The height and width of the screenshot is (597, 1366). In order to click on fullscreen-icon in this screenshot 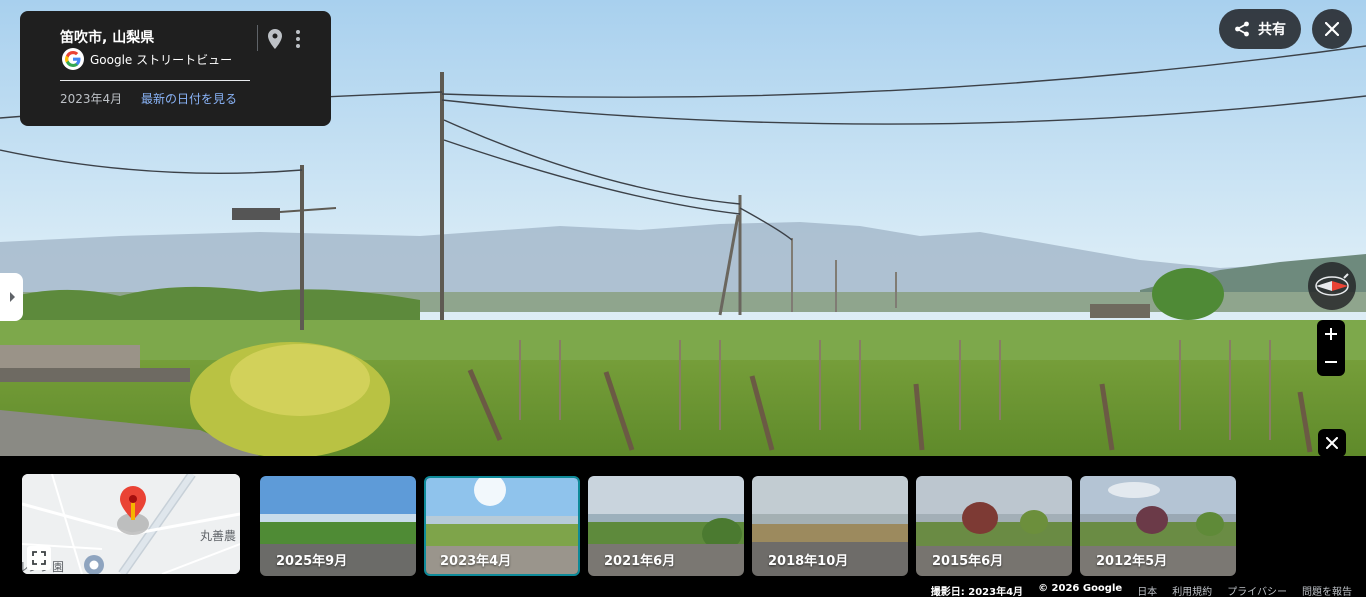, I will do `click(39, 558)`.